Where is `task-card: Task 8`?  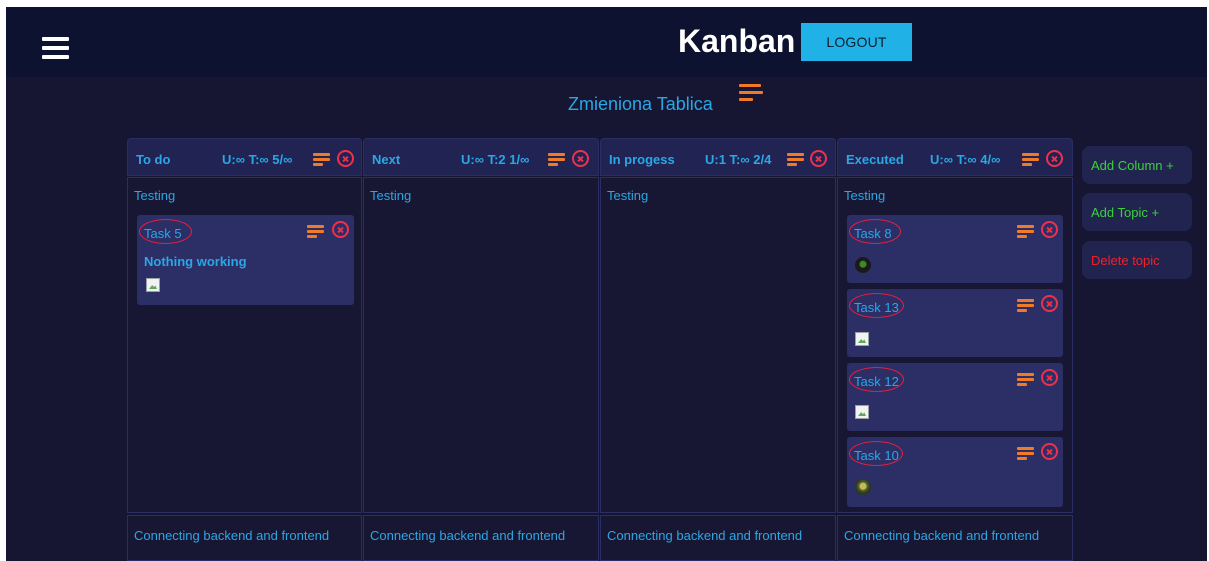 task-card: Task 8 is located at coordinates (955, 249).